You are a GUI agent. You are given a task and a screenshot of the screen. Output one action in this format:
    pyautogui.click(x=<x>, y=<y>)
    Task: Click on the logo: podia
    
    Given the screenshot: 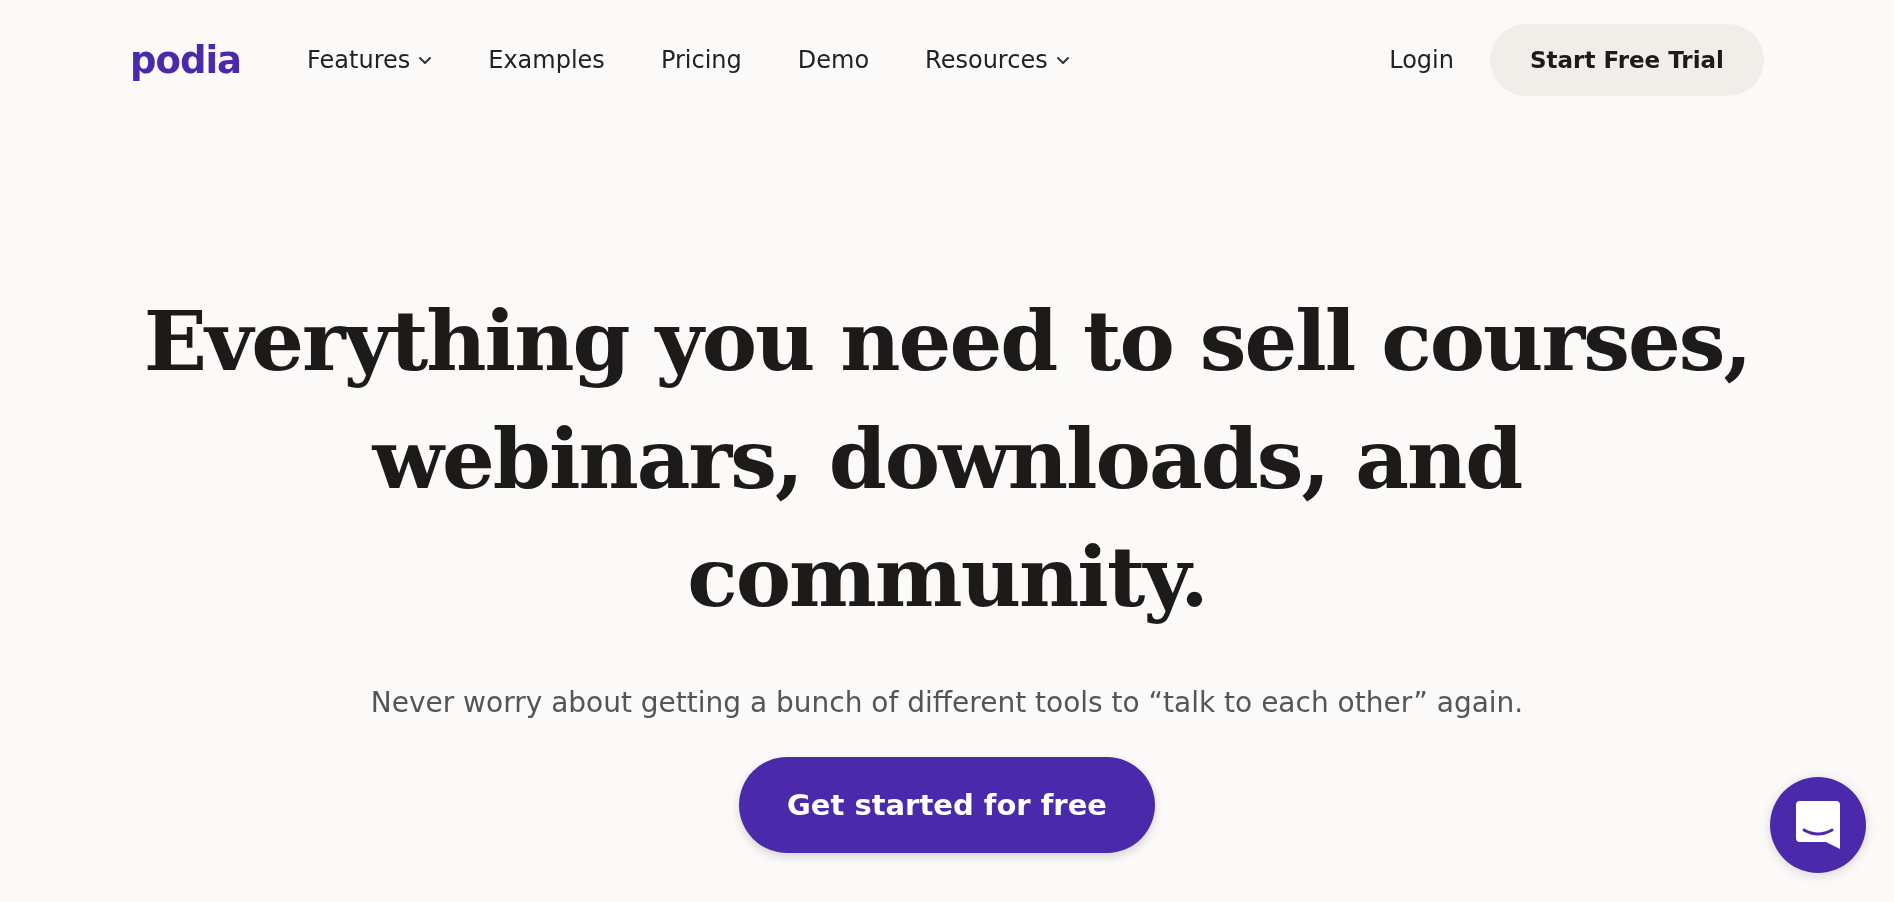 What is the action you would take?
    pyautogui.click(x=186, y=60)
    